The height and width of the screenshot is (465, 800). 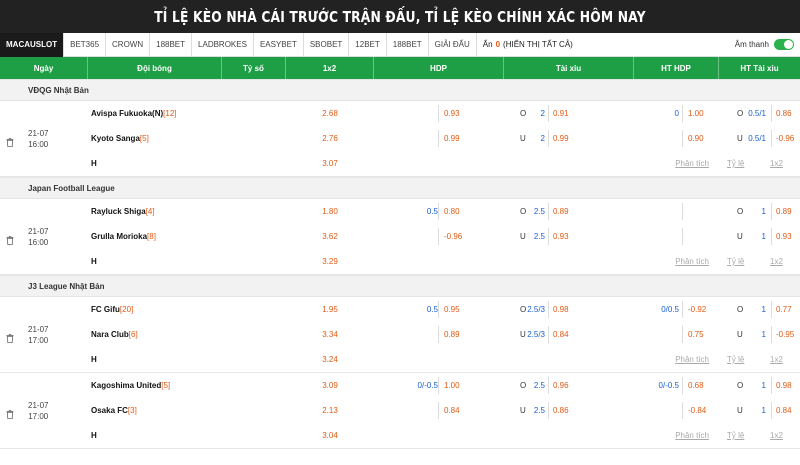 I want to click on ht-hdp-odd: 0.68, so click(x=696, y=385).